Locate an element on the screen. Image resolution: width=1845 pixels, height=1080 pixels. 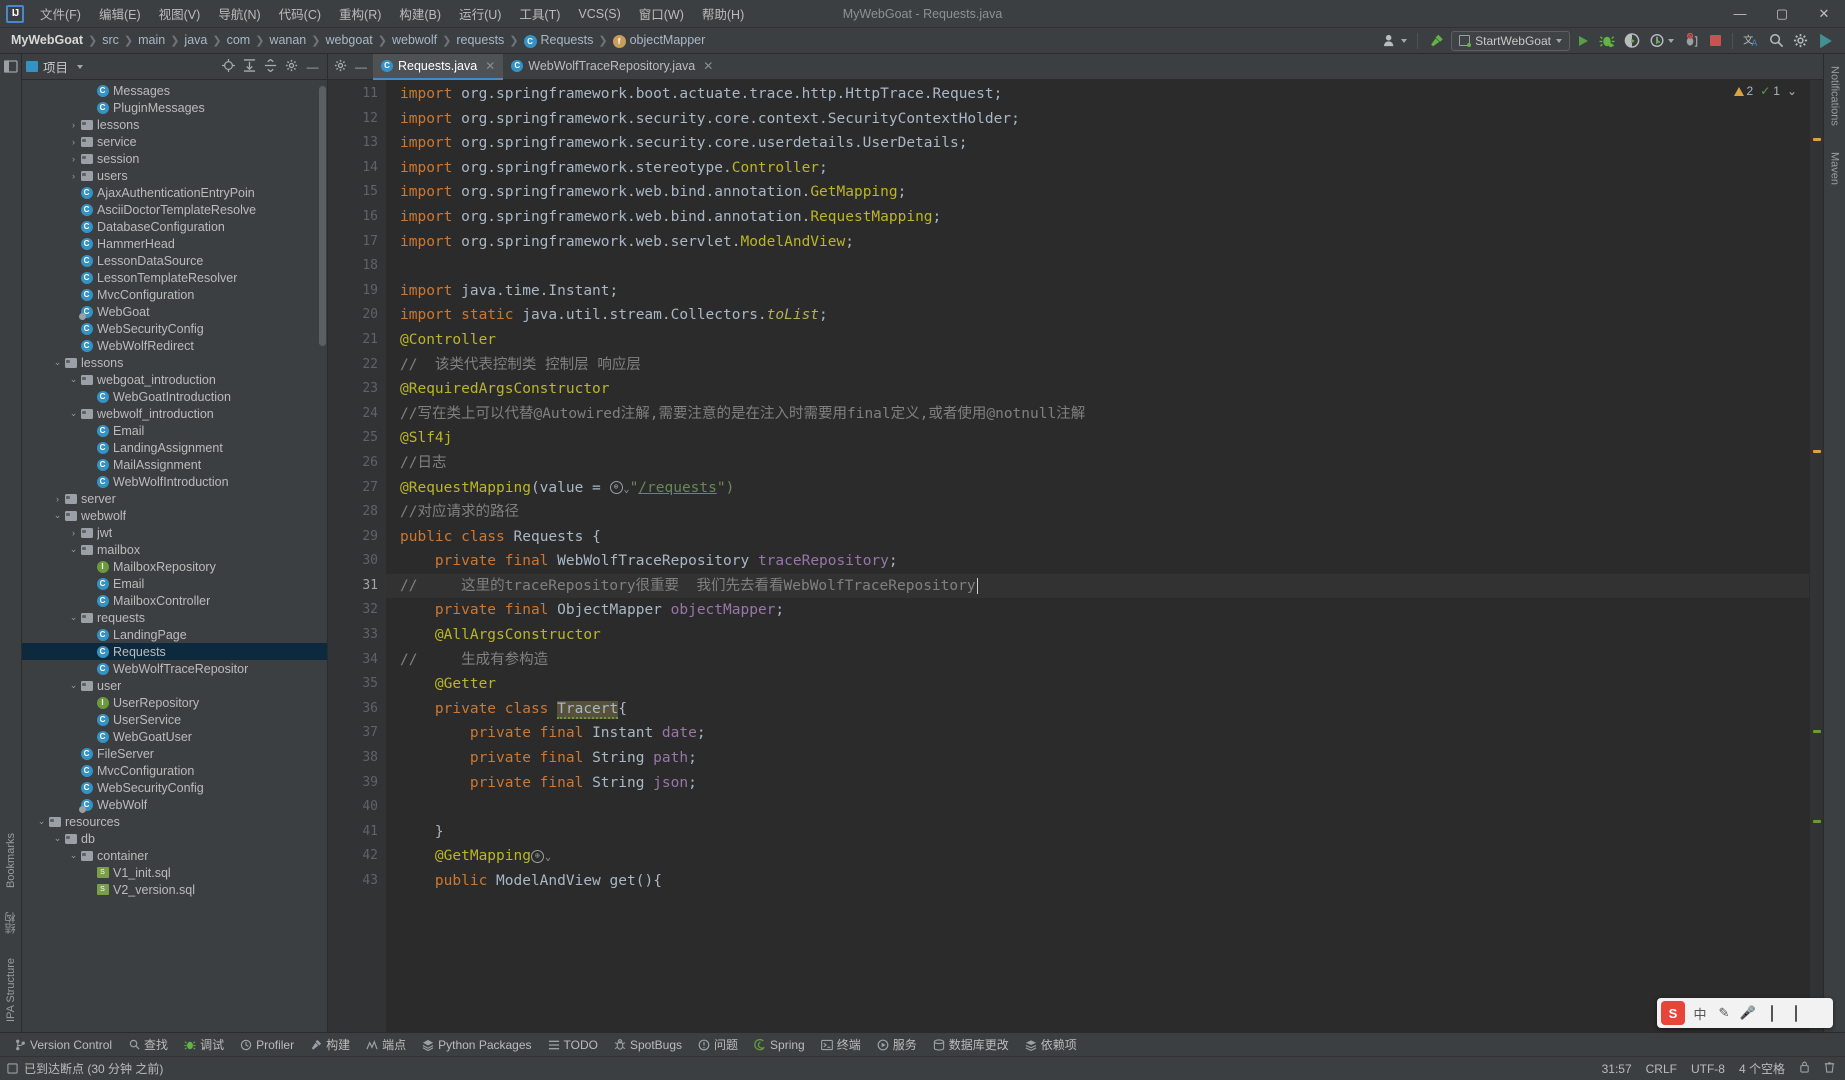
tree-node: C AsciiDoctorTemplateResolve is located at coordinates (174, 209).